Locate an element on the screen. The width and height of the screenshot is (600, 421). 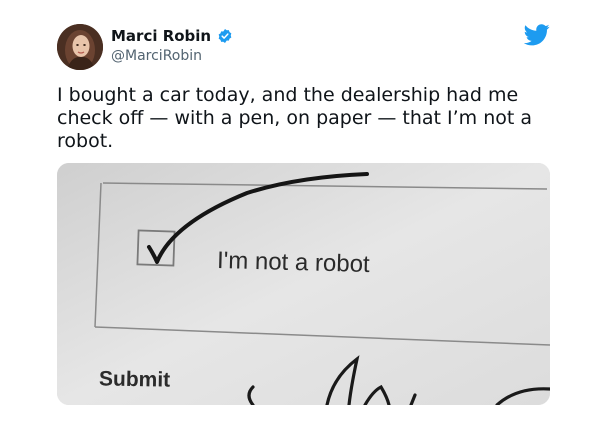
avatar is located at coordinates (80, 47).